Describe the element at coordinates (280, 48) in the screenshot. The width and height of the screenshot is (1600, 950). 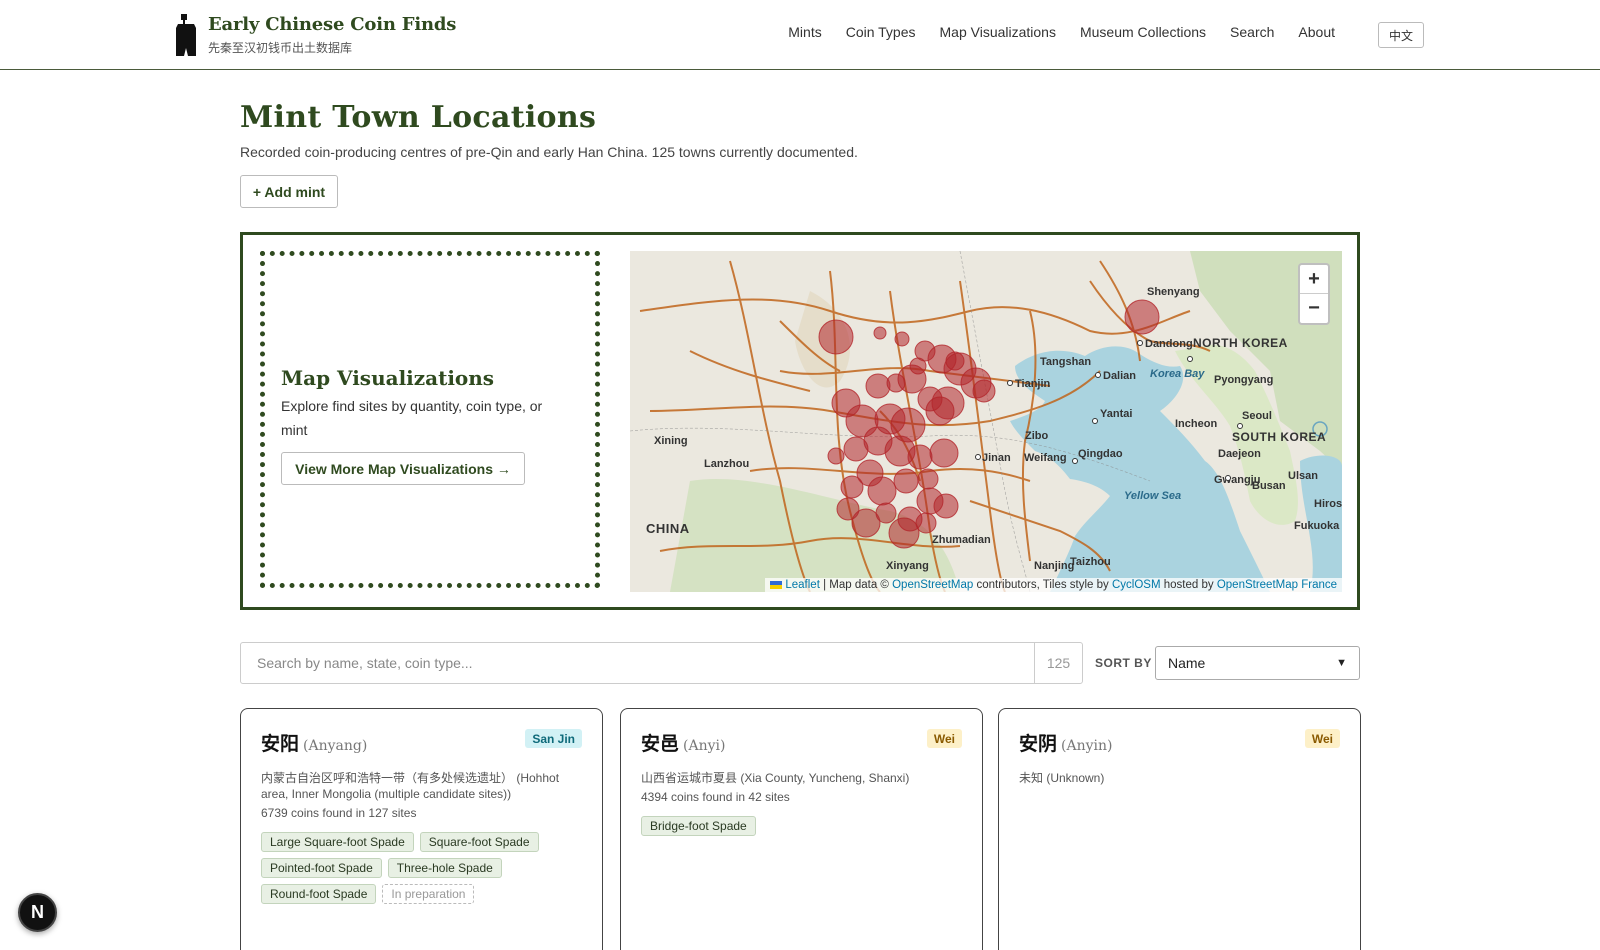
I see `site-subtitle: 先秦至汉初钱币出土数据库` at that location.